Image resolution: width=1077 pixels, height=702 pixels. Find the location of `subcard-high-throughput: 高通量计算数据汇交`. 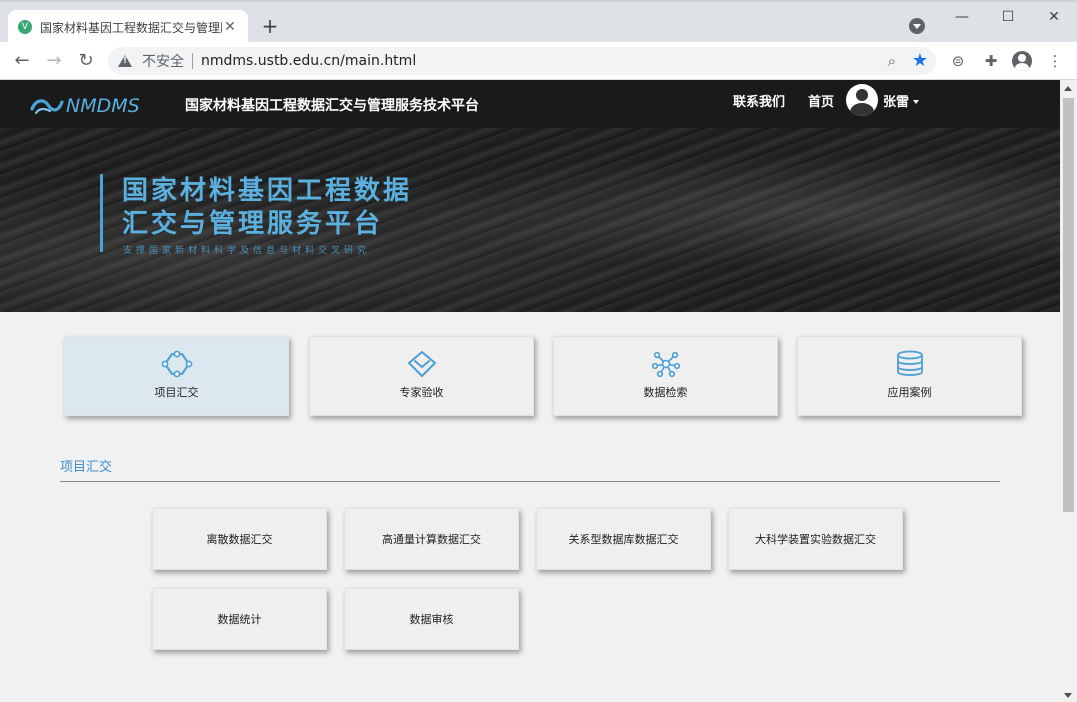

subcard-high-throughput: 高通量计算数据汇交 is located at coordinates (431, 539).